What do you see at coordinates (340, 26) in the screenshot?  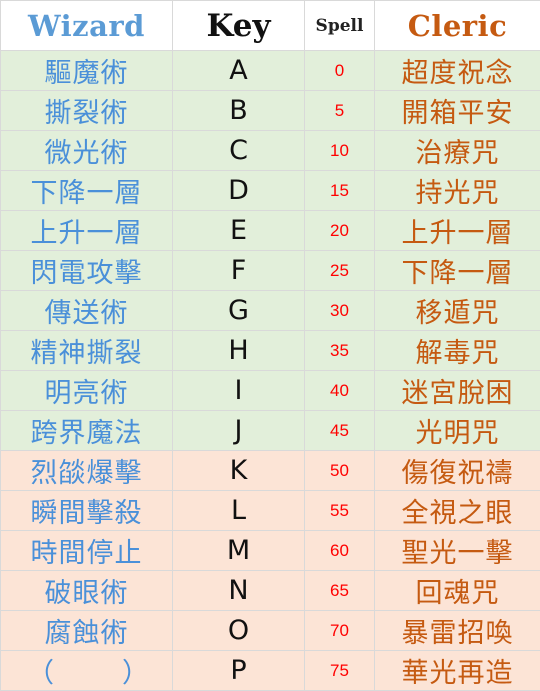 I see `header-spell: Spell` at bounding box center [340, 26].